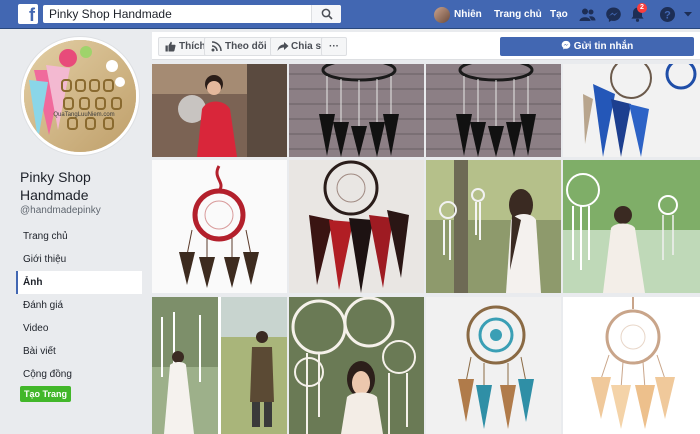  Describe the element at coordinates (356, 365) in the screenshot. I see `photo-bride-dreamcatchers` at that location.